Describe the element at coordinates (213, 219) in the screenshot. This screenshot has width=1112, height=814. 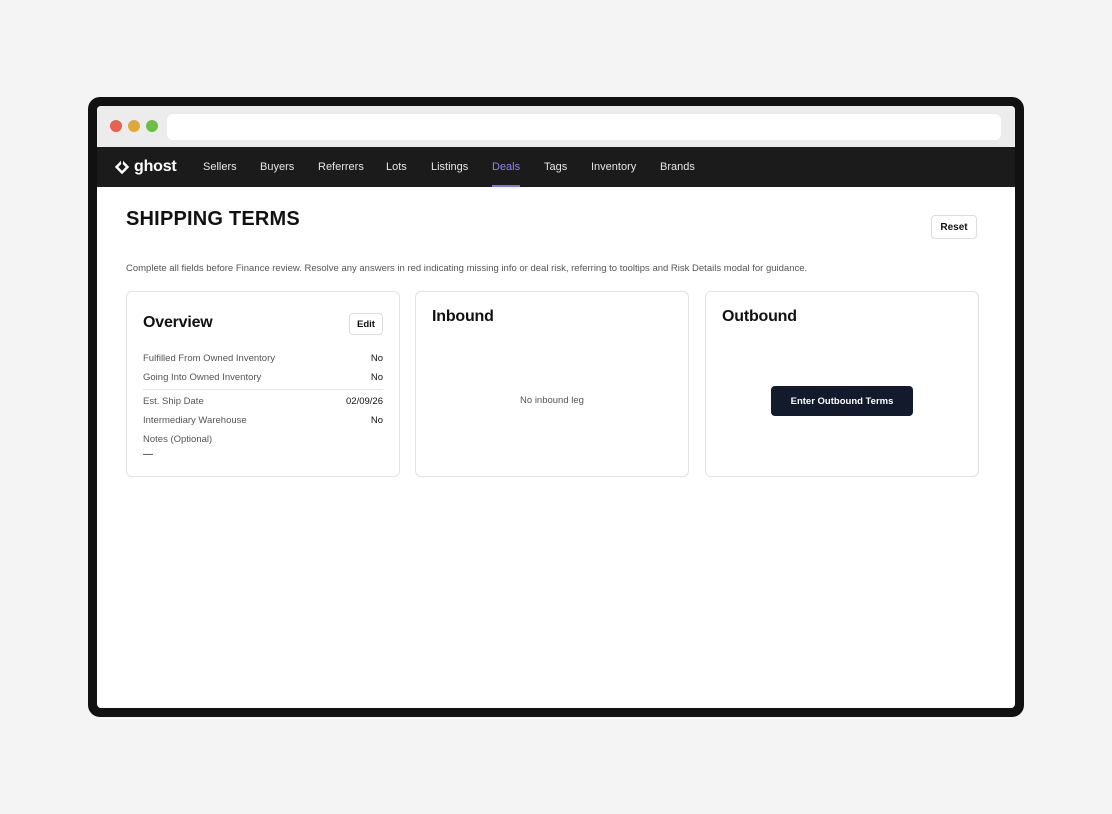
I see `page-title: SHIPPING TERMS` at that location.